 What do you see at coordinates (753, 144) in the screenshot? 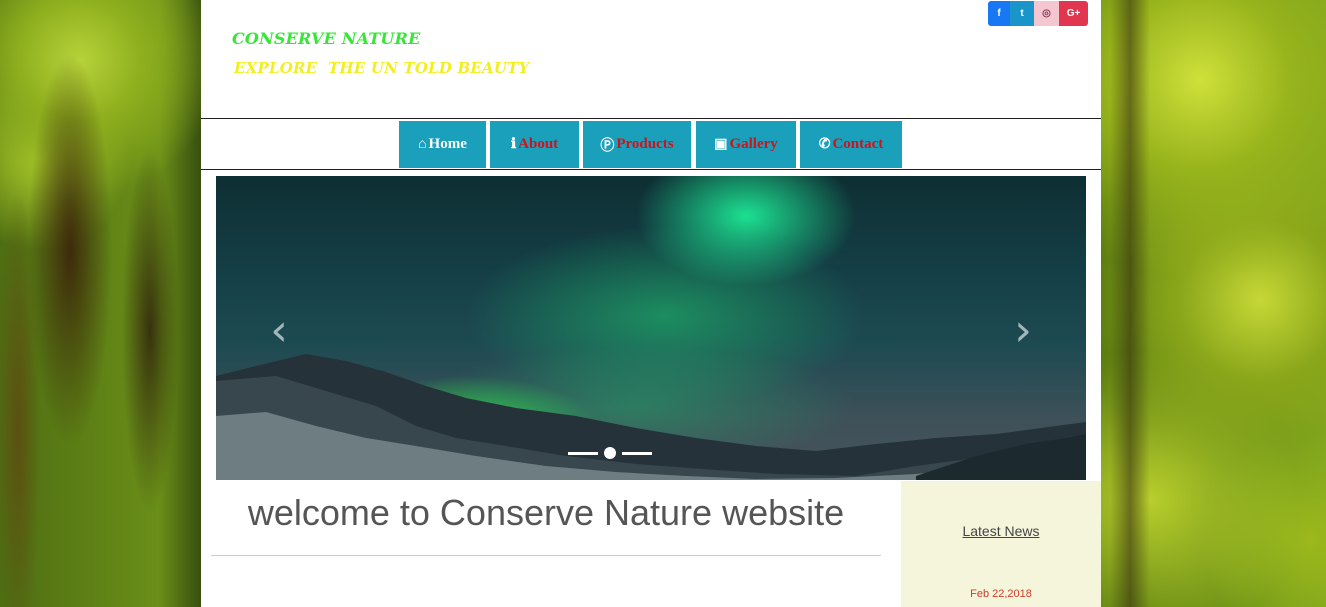
I see `nav-label-gallery: Gallery` at bounding box center [753, 144].